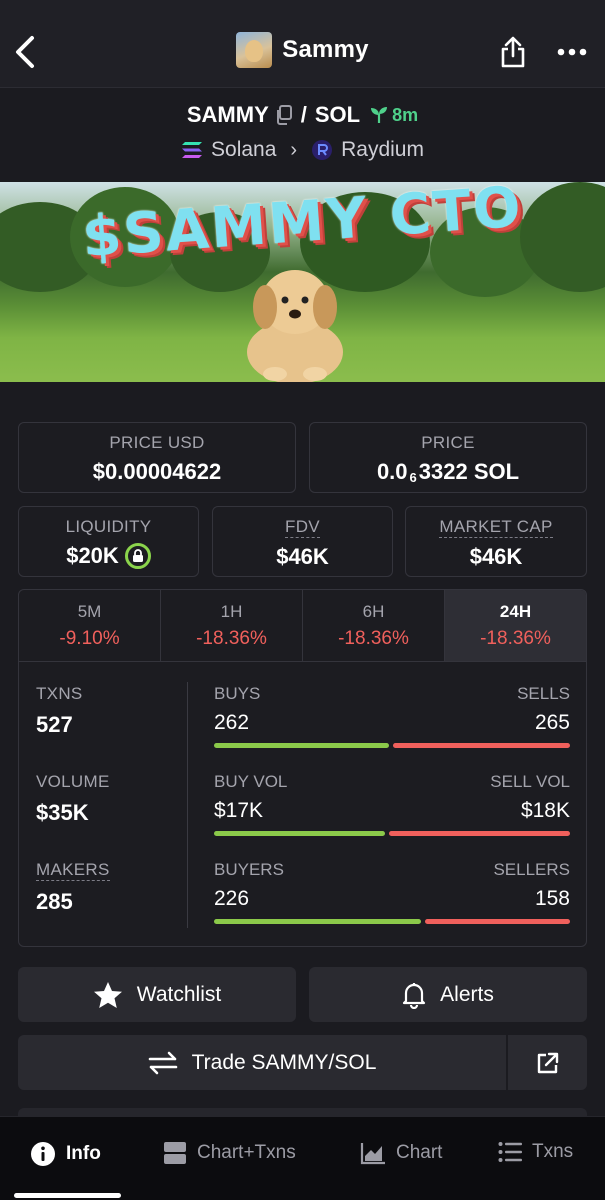 The width and height of the screenshot is (605, 1200). What do you see at coordinates (54, 901) in the screenshot?
I see `makers-value: 285` at bounding box center [54, 901].